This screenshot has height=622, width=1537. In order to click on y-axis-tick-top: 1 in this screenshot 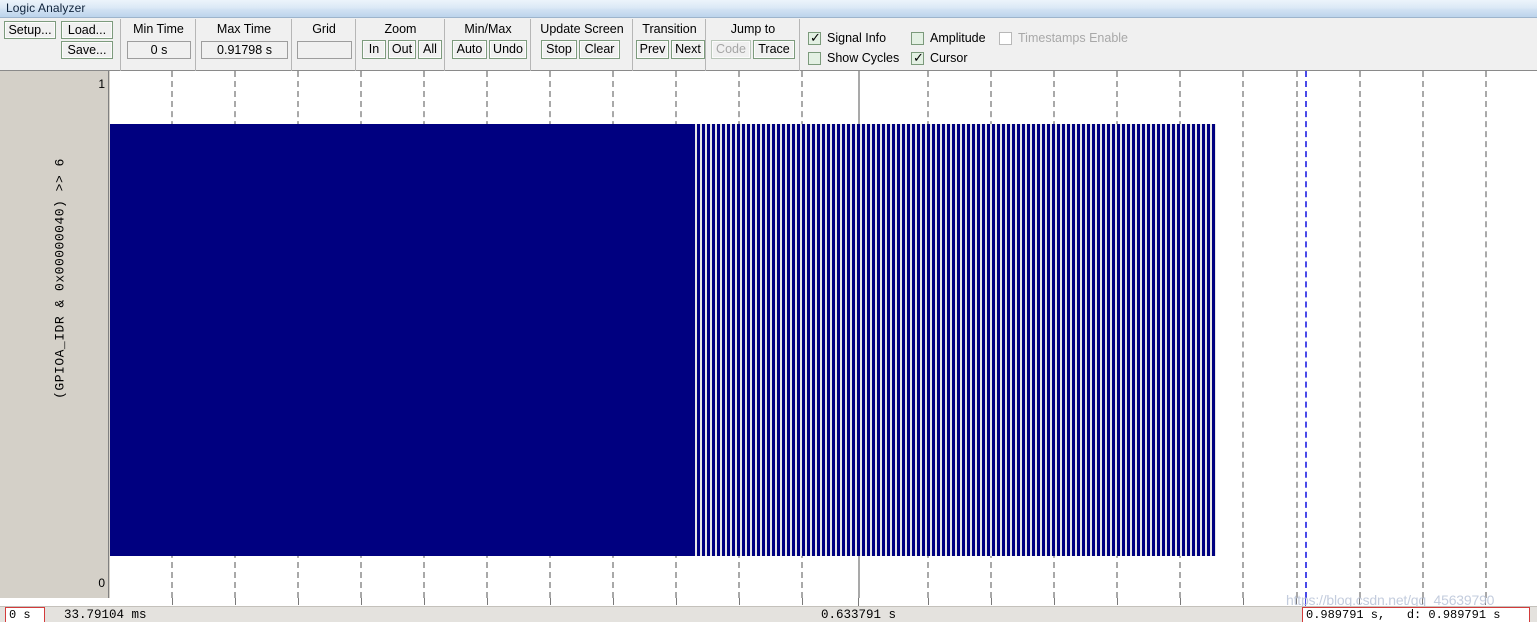, I will do `click(101, 84)`.